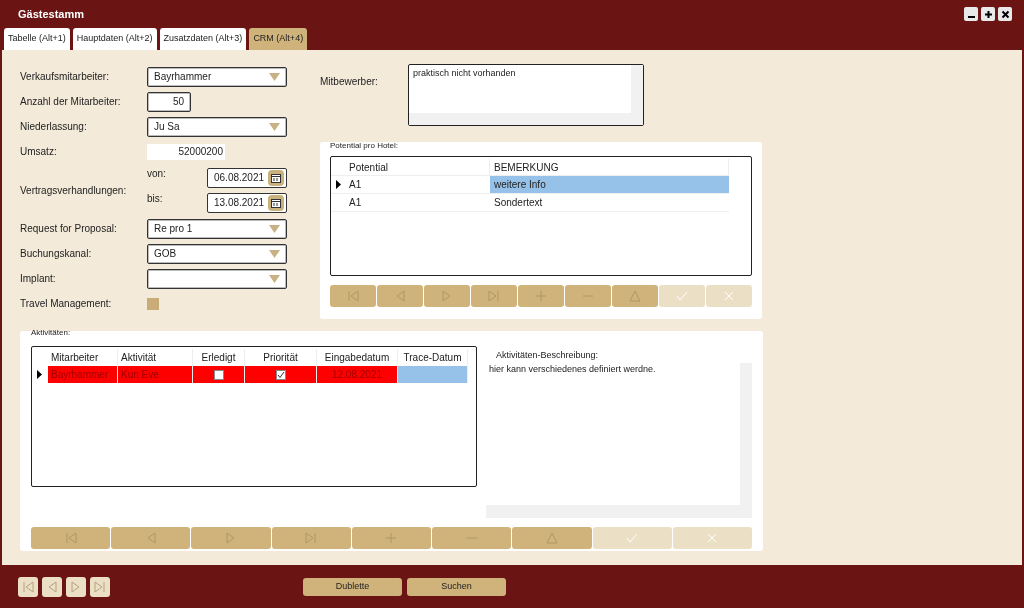  I want to click on field-label: Niederlassung:, so click(54, 127).